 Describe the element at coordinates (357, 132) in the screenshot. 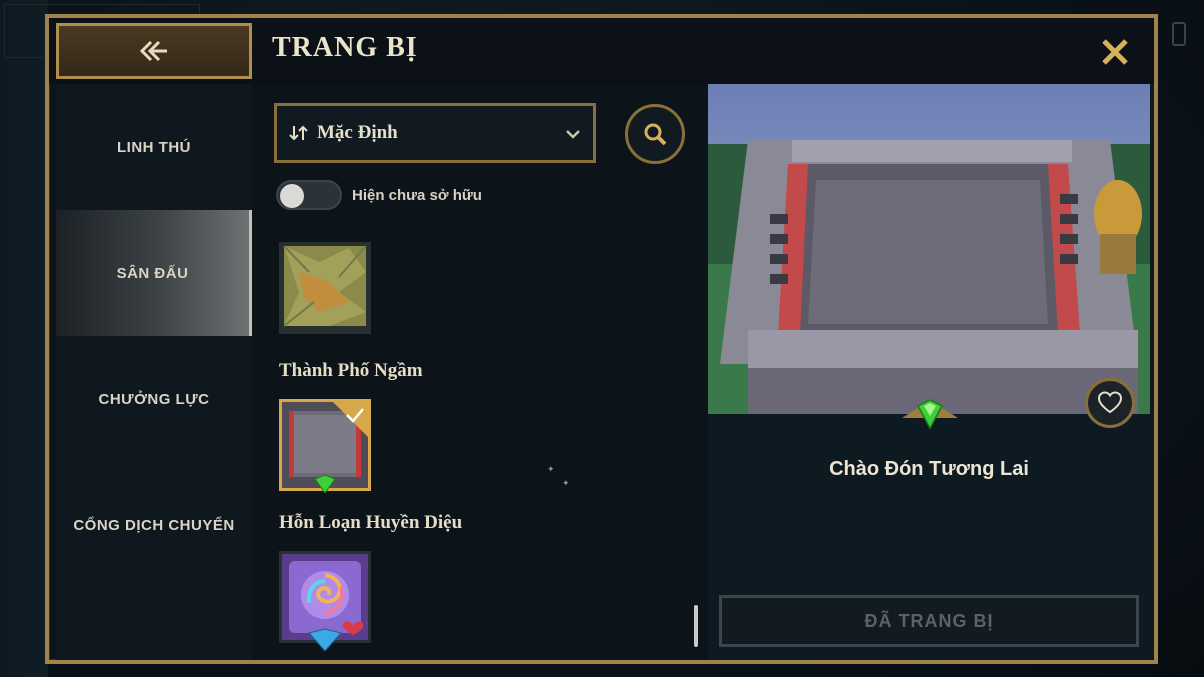

I see `sort-value: Mặc Định` at that location.